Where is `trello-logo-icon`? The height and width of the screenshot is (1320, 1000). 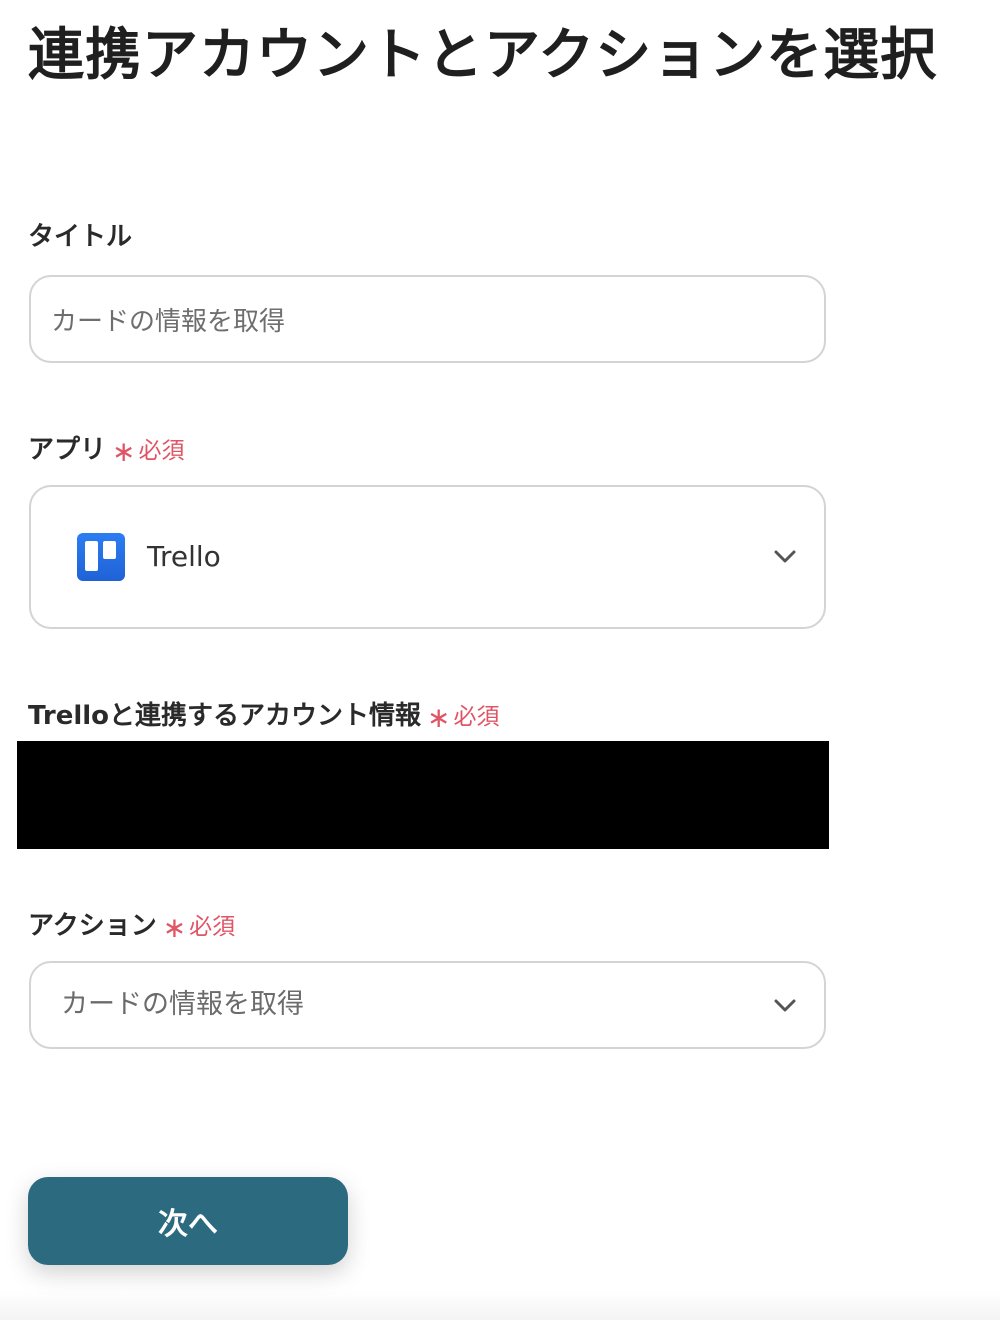
trello-logo-icon is located at coordinates (101, 557).